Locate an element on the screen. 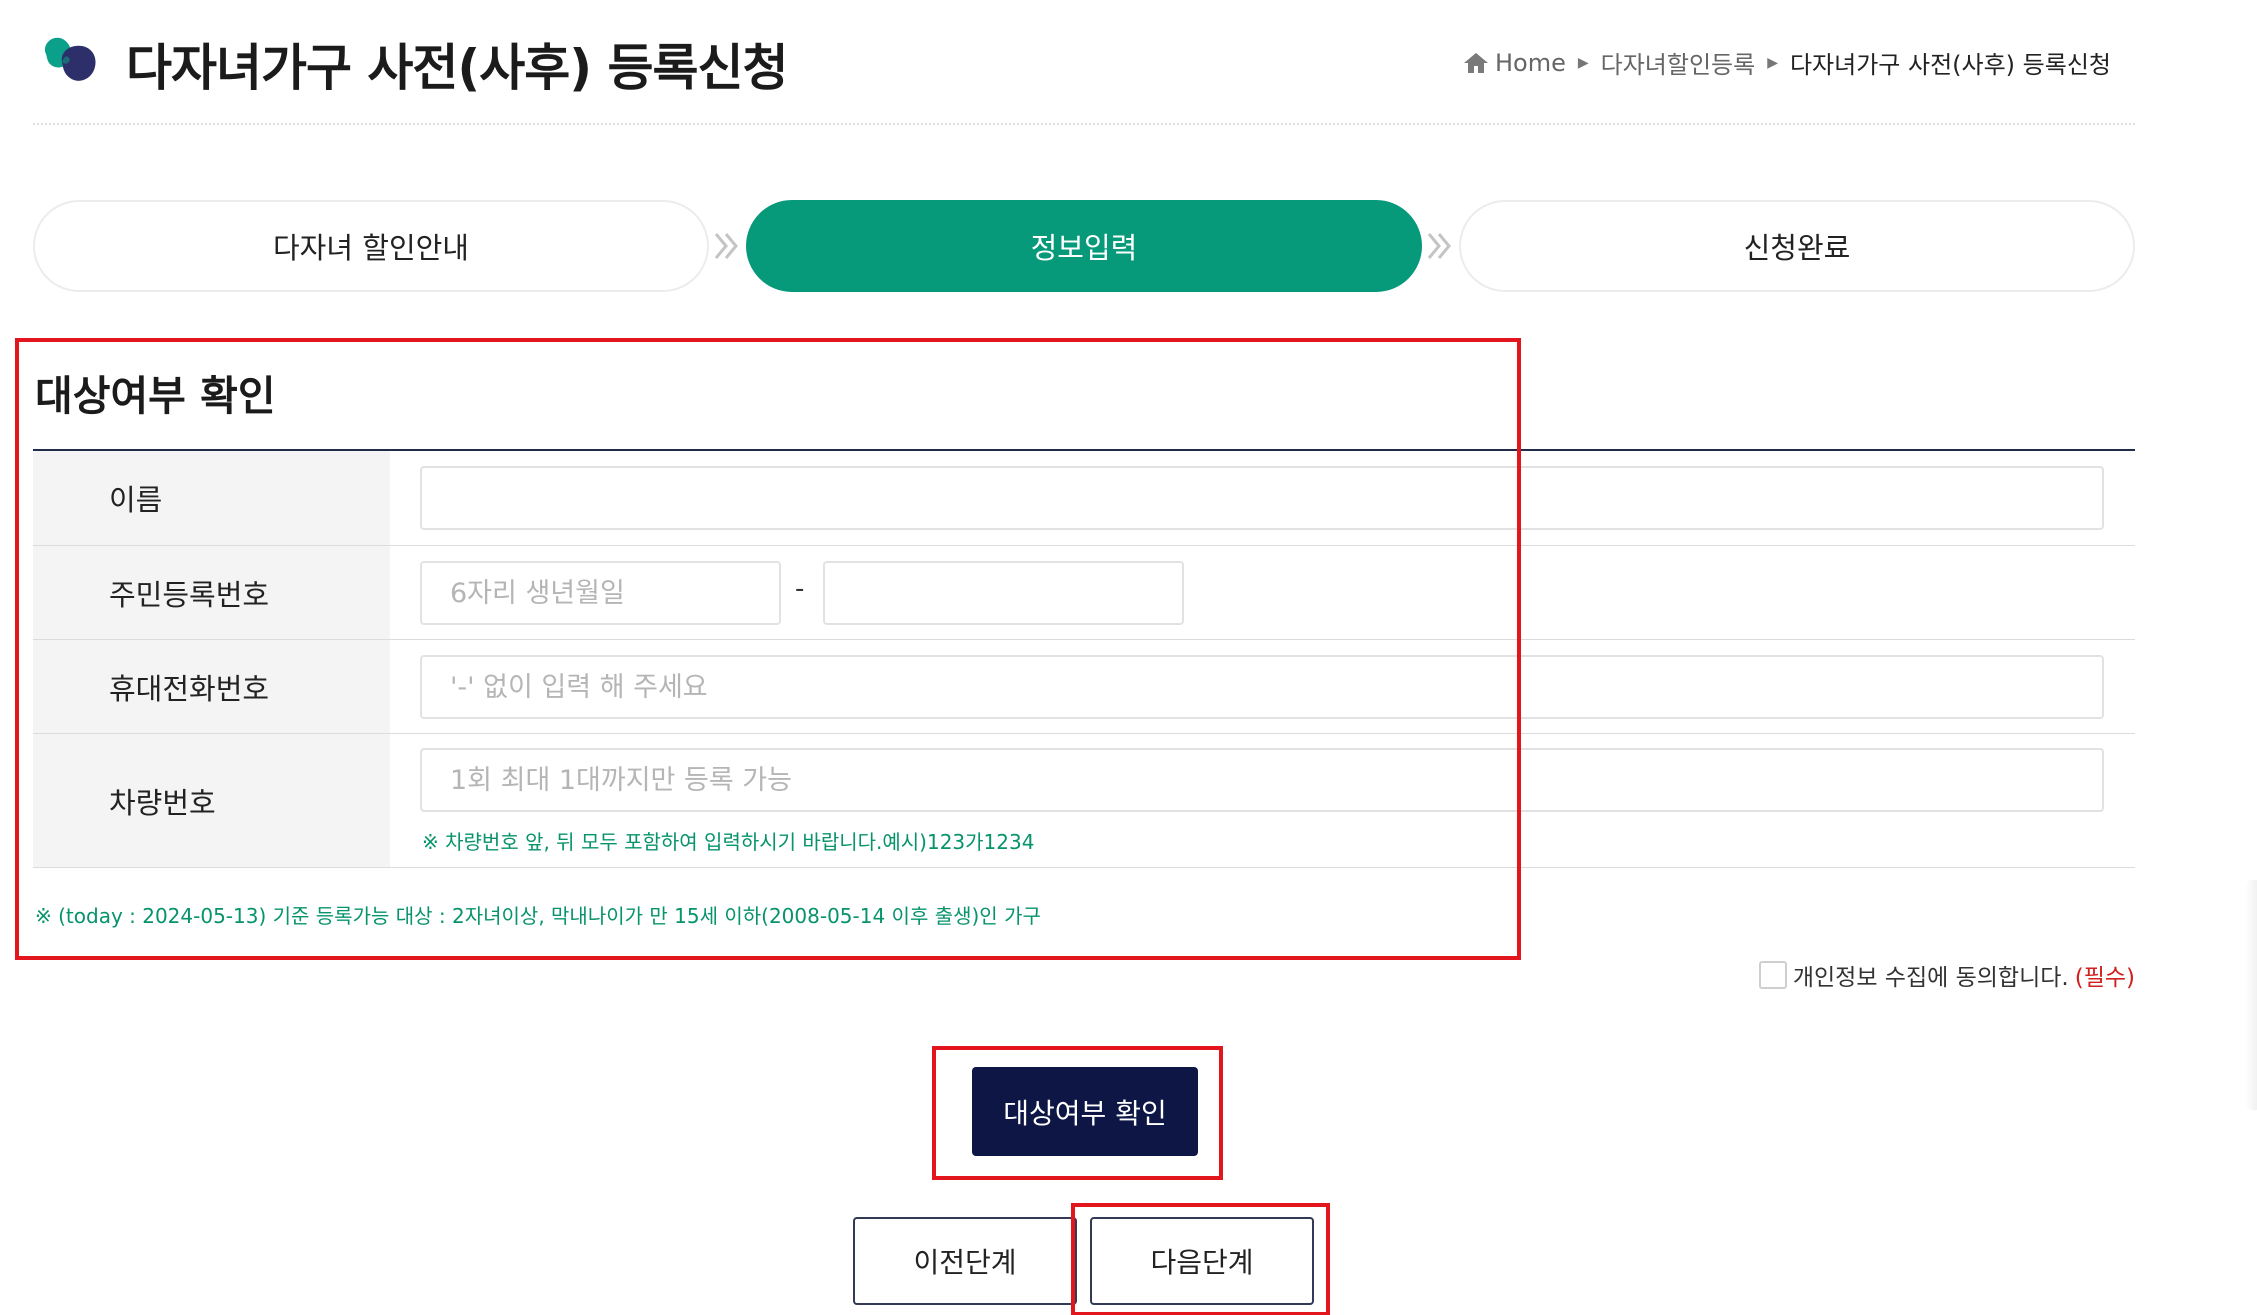 This screenshot has height=1315, width=2257. breadcrumb-home-link: Home is located at coordinates (1530, 63).